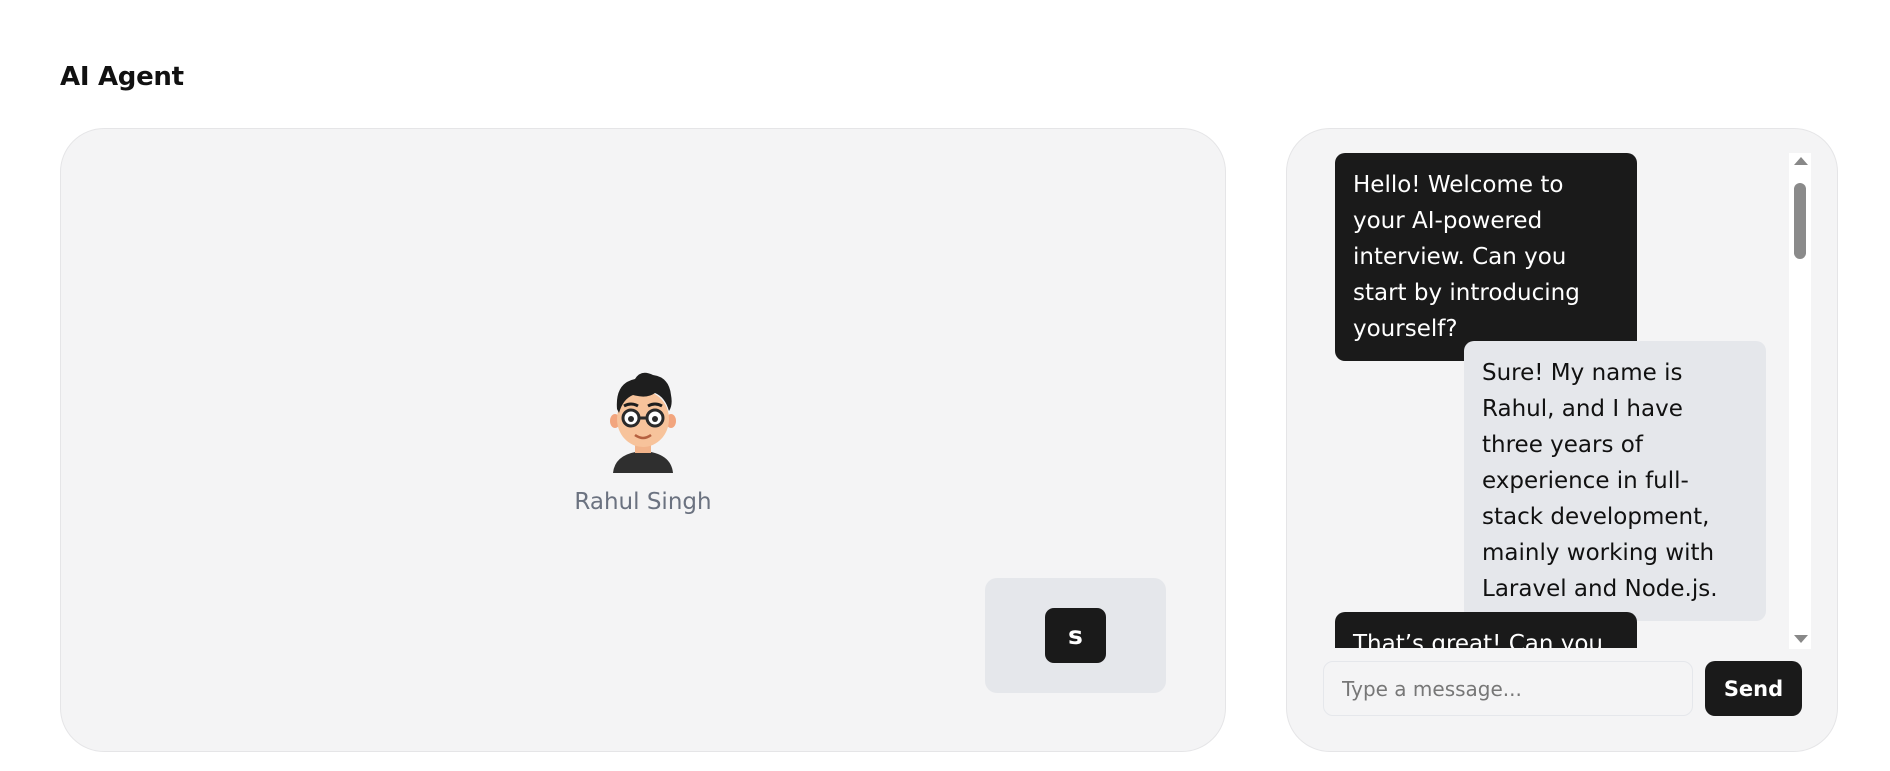  Describe the element at coordinates (1800, 221) in the screenshot. I see `scroll-thumb` at that location.